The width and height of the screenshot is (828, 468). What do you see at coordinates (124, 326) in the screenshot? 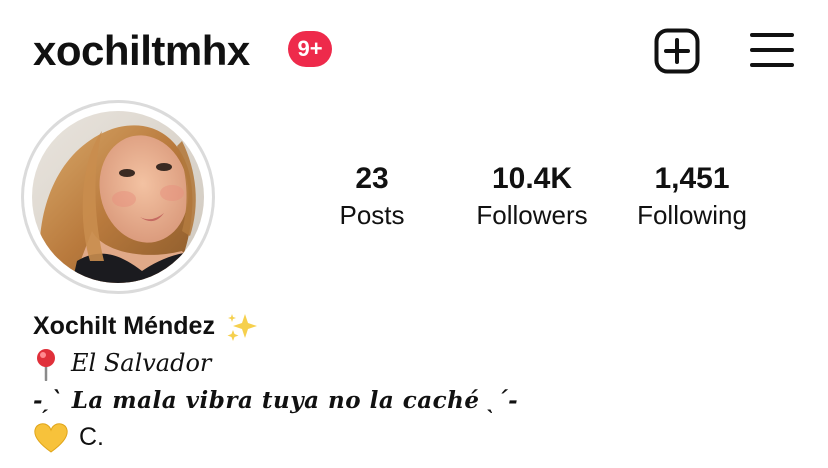
I see `display-name: Xochilt Méndez` at bounding box center [124, 326].